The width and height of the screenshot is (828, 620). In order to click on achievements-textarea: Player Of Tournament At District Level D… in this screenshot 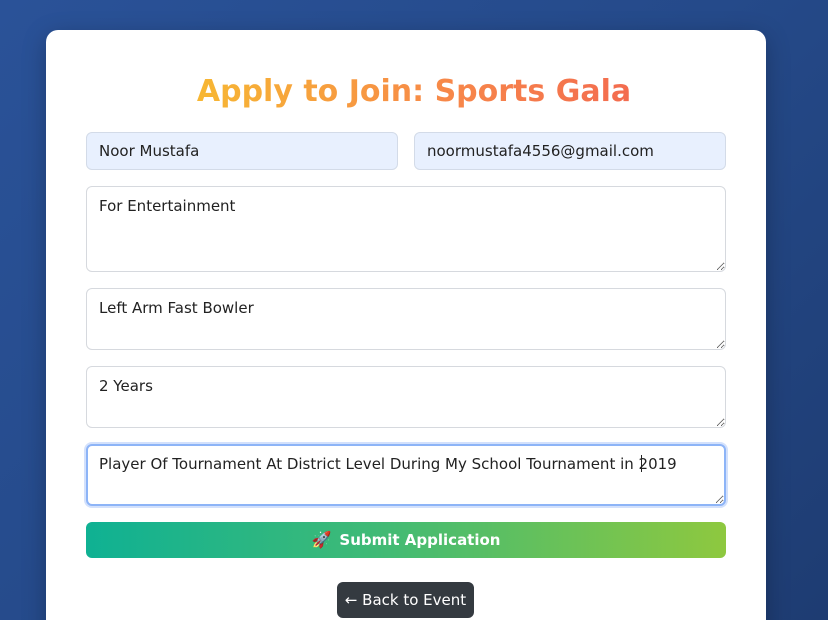, I will do `click(406, 475)`.